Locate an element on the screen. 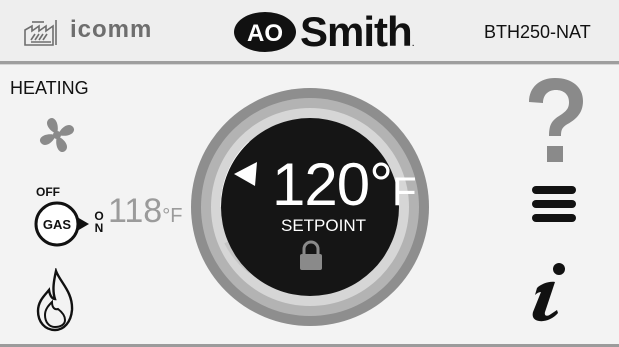 Image resolution: width=619 pixels, height=347 pixels. info-icon is located at coordinates (550, 293).